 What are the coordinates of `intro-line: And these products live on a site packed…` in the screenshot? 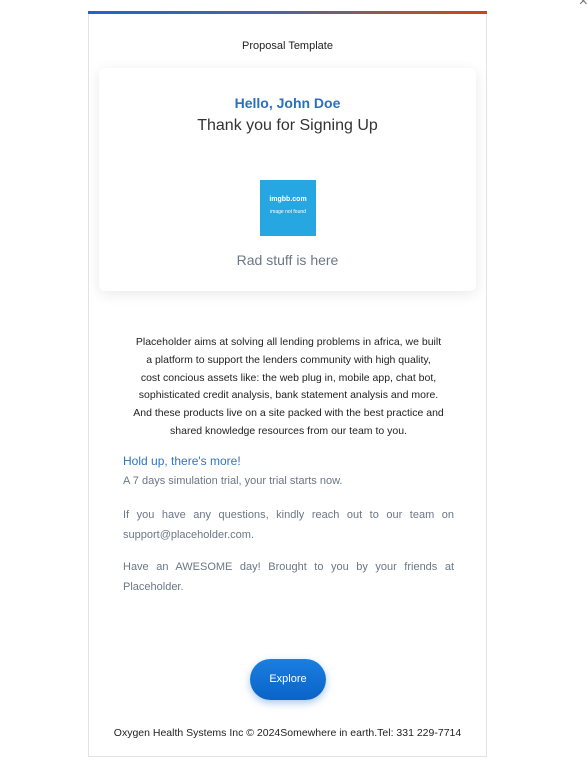 It's located at (288, 413).